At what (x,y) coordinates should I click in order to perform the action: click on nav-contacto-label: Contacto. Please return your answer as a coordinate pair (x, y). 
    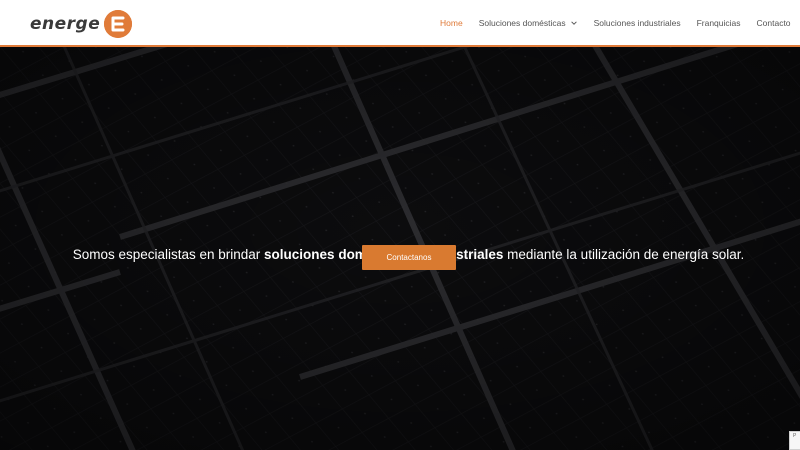
    Looking at the image, I should click on (773, 23).